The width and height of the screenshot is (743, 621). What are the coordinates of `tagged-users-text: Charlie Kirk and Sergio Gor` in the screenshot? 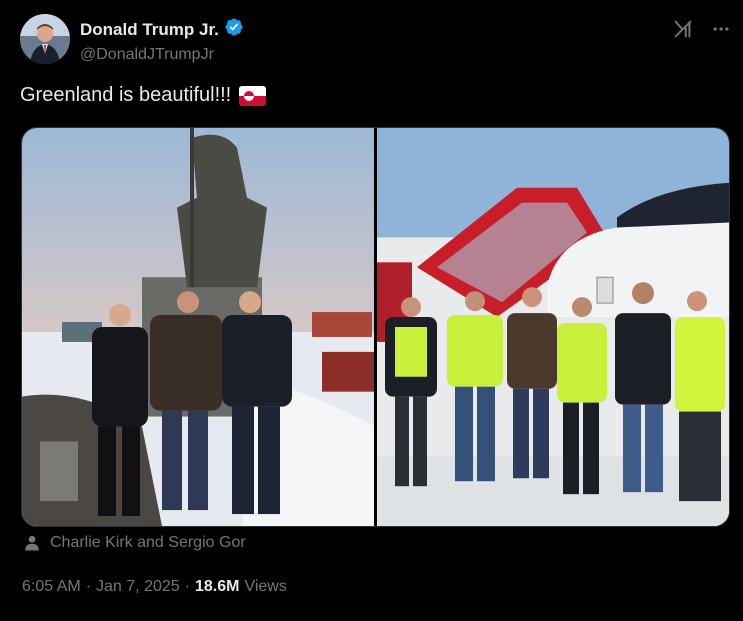 It's located at (148, 542).